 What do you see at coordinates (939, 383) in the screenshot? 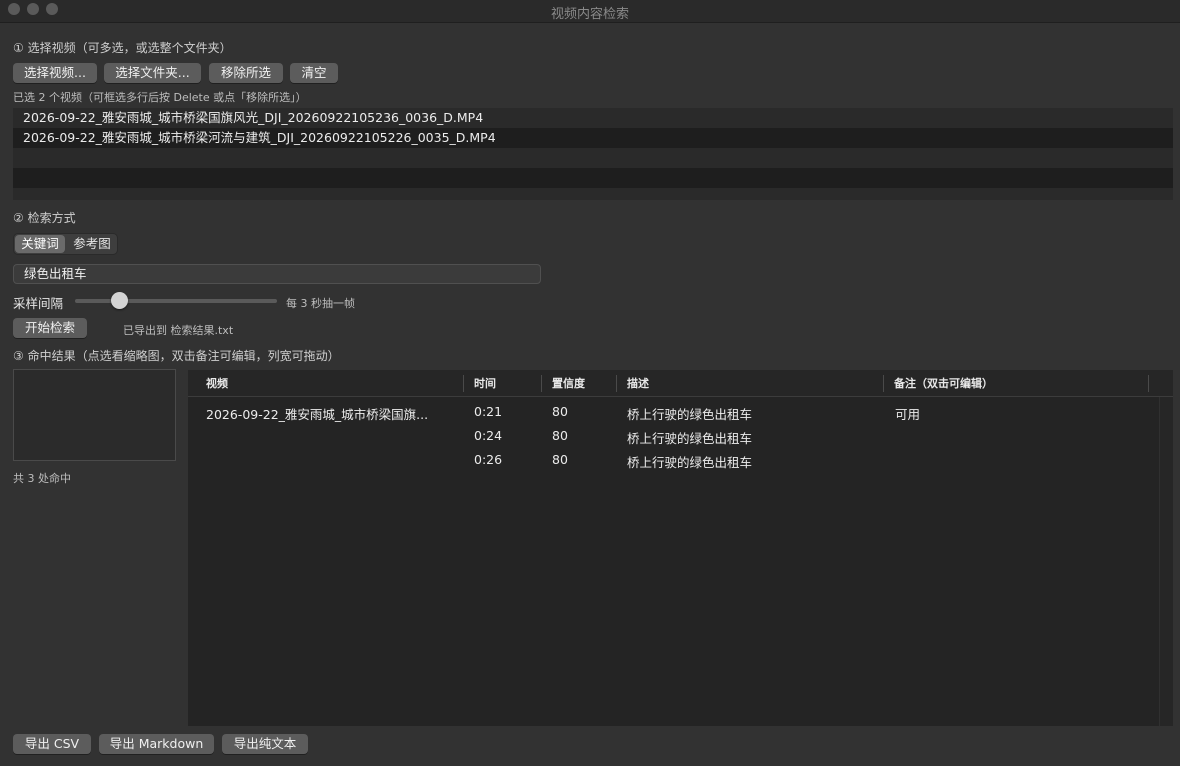
I see `column-header-note: 备注（双击可编辑）` at bounding box center [939, 383].